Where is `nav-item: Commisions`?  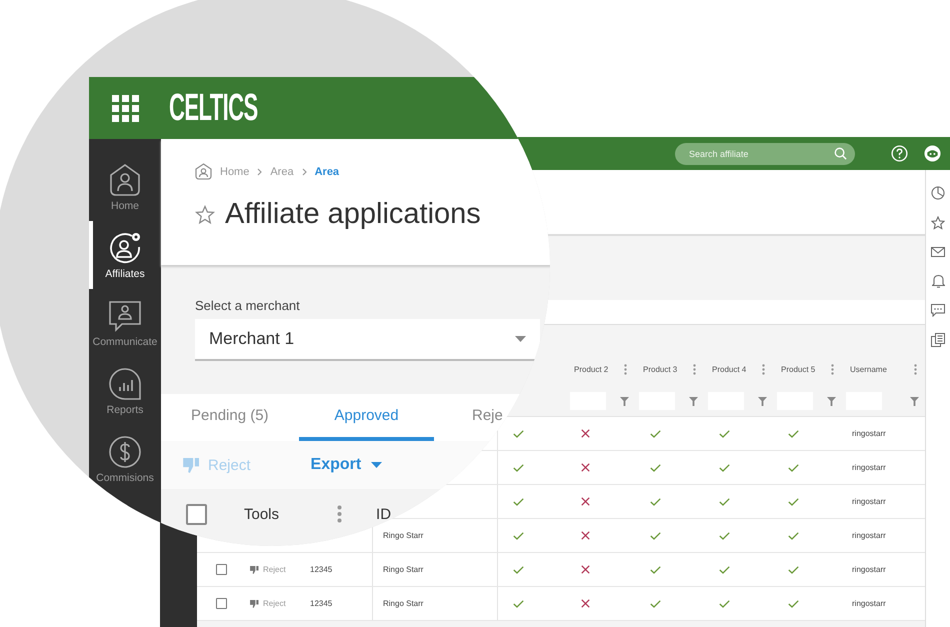 nav-item: Commisions is located at coordinates (123, 459).